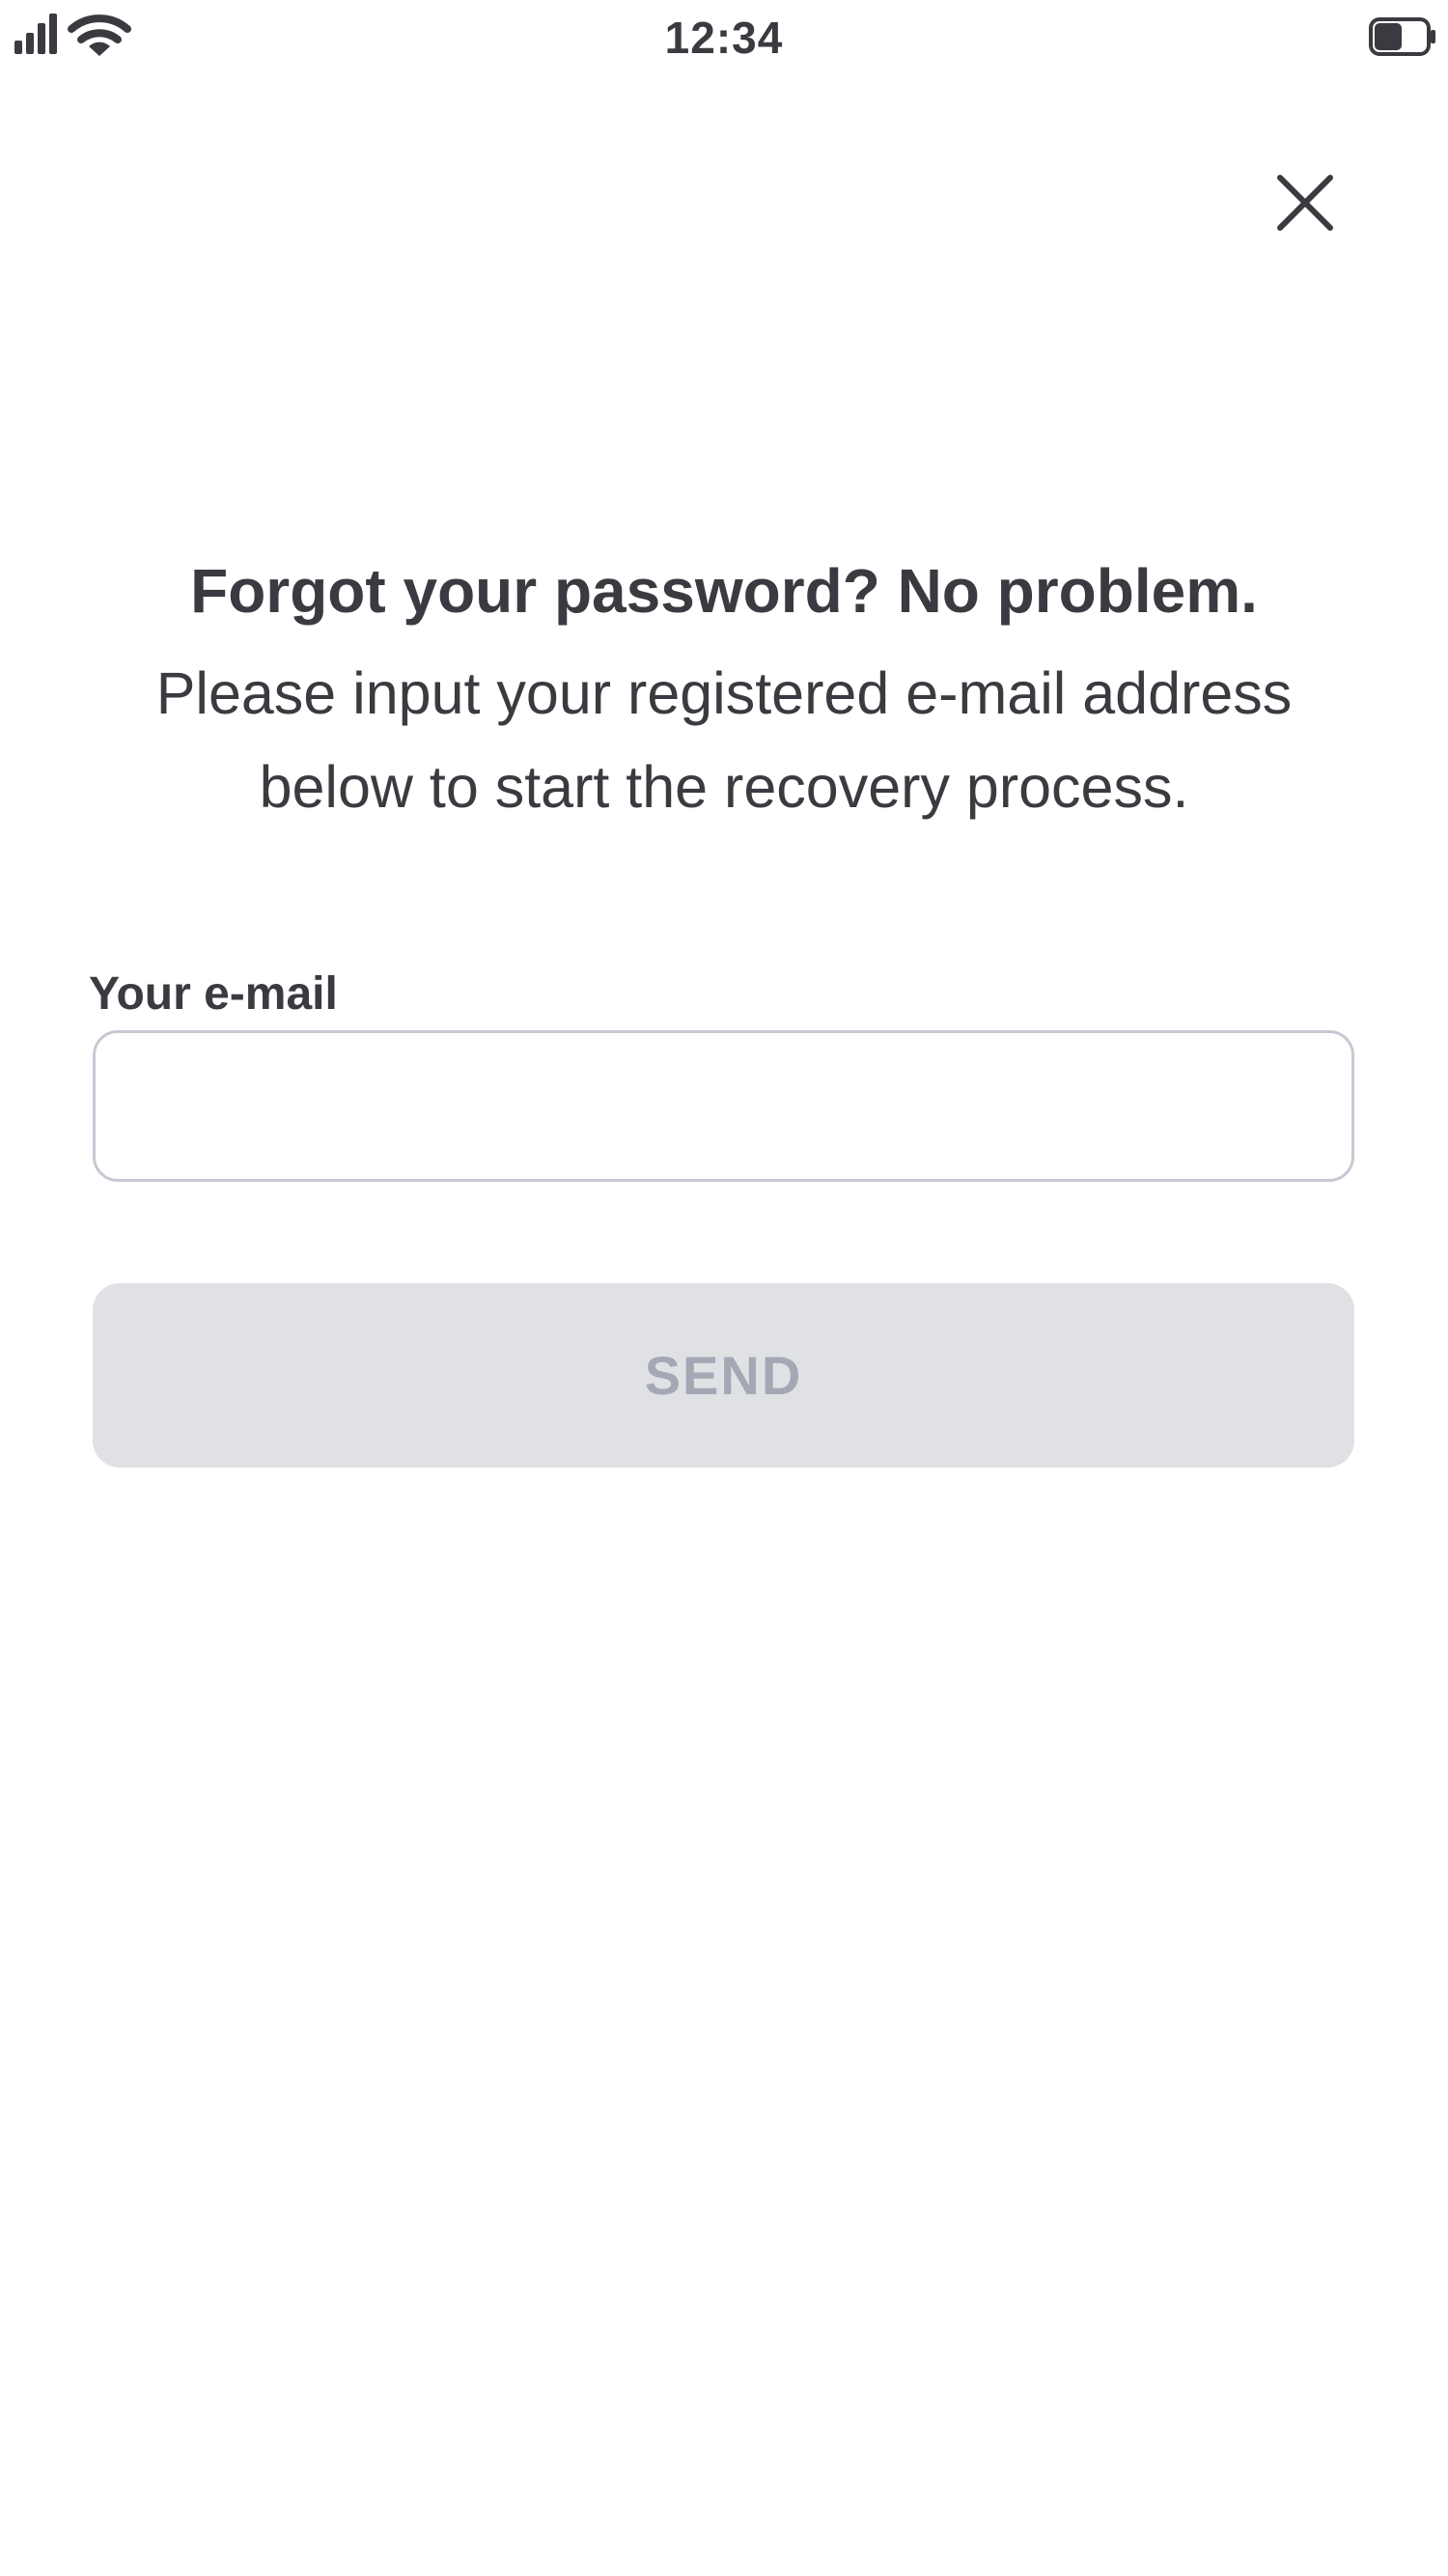 This screenshot has width=1448, height=2576. I want to click on email-label: Your e-mail, so click(214, 994).